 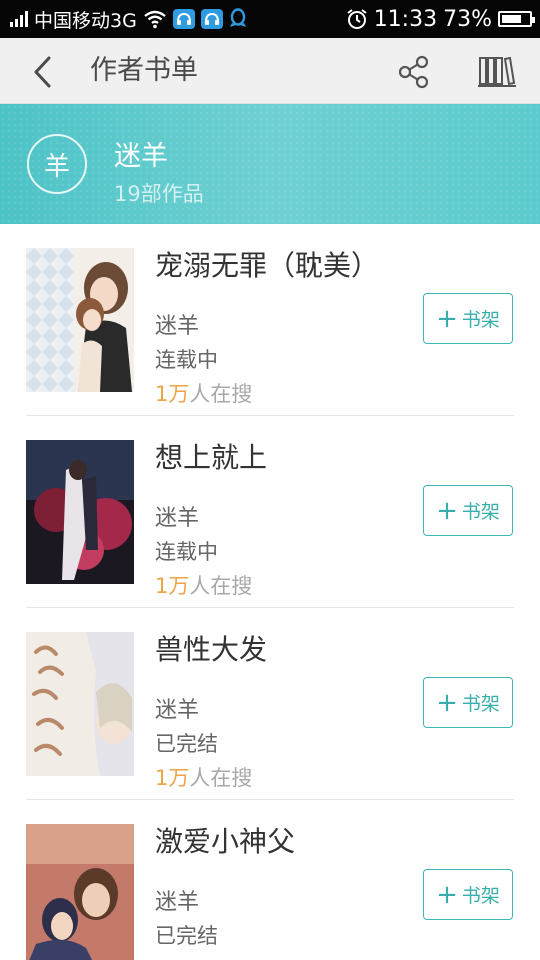 What do you see at coordinates (270, 164) in the screenshot?
I see `author-banner: 羊 迷羊 19部作品` at bounding box center [270, 164].